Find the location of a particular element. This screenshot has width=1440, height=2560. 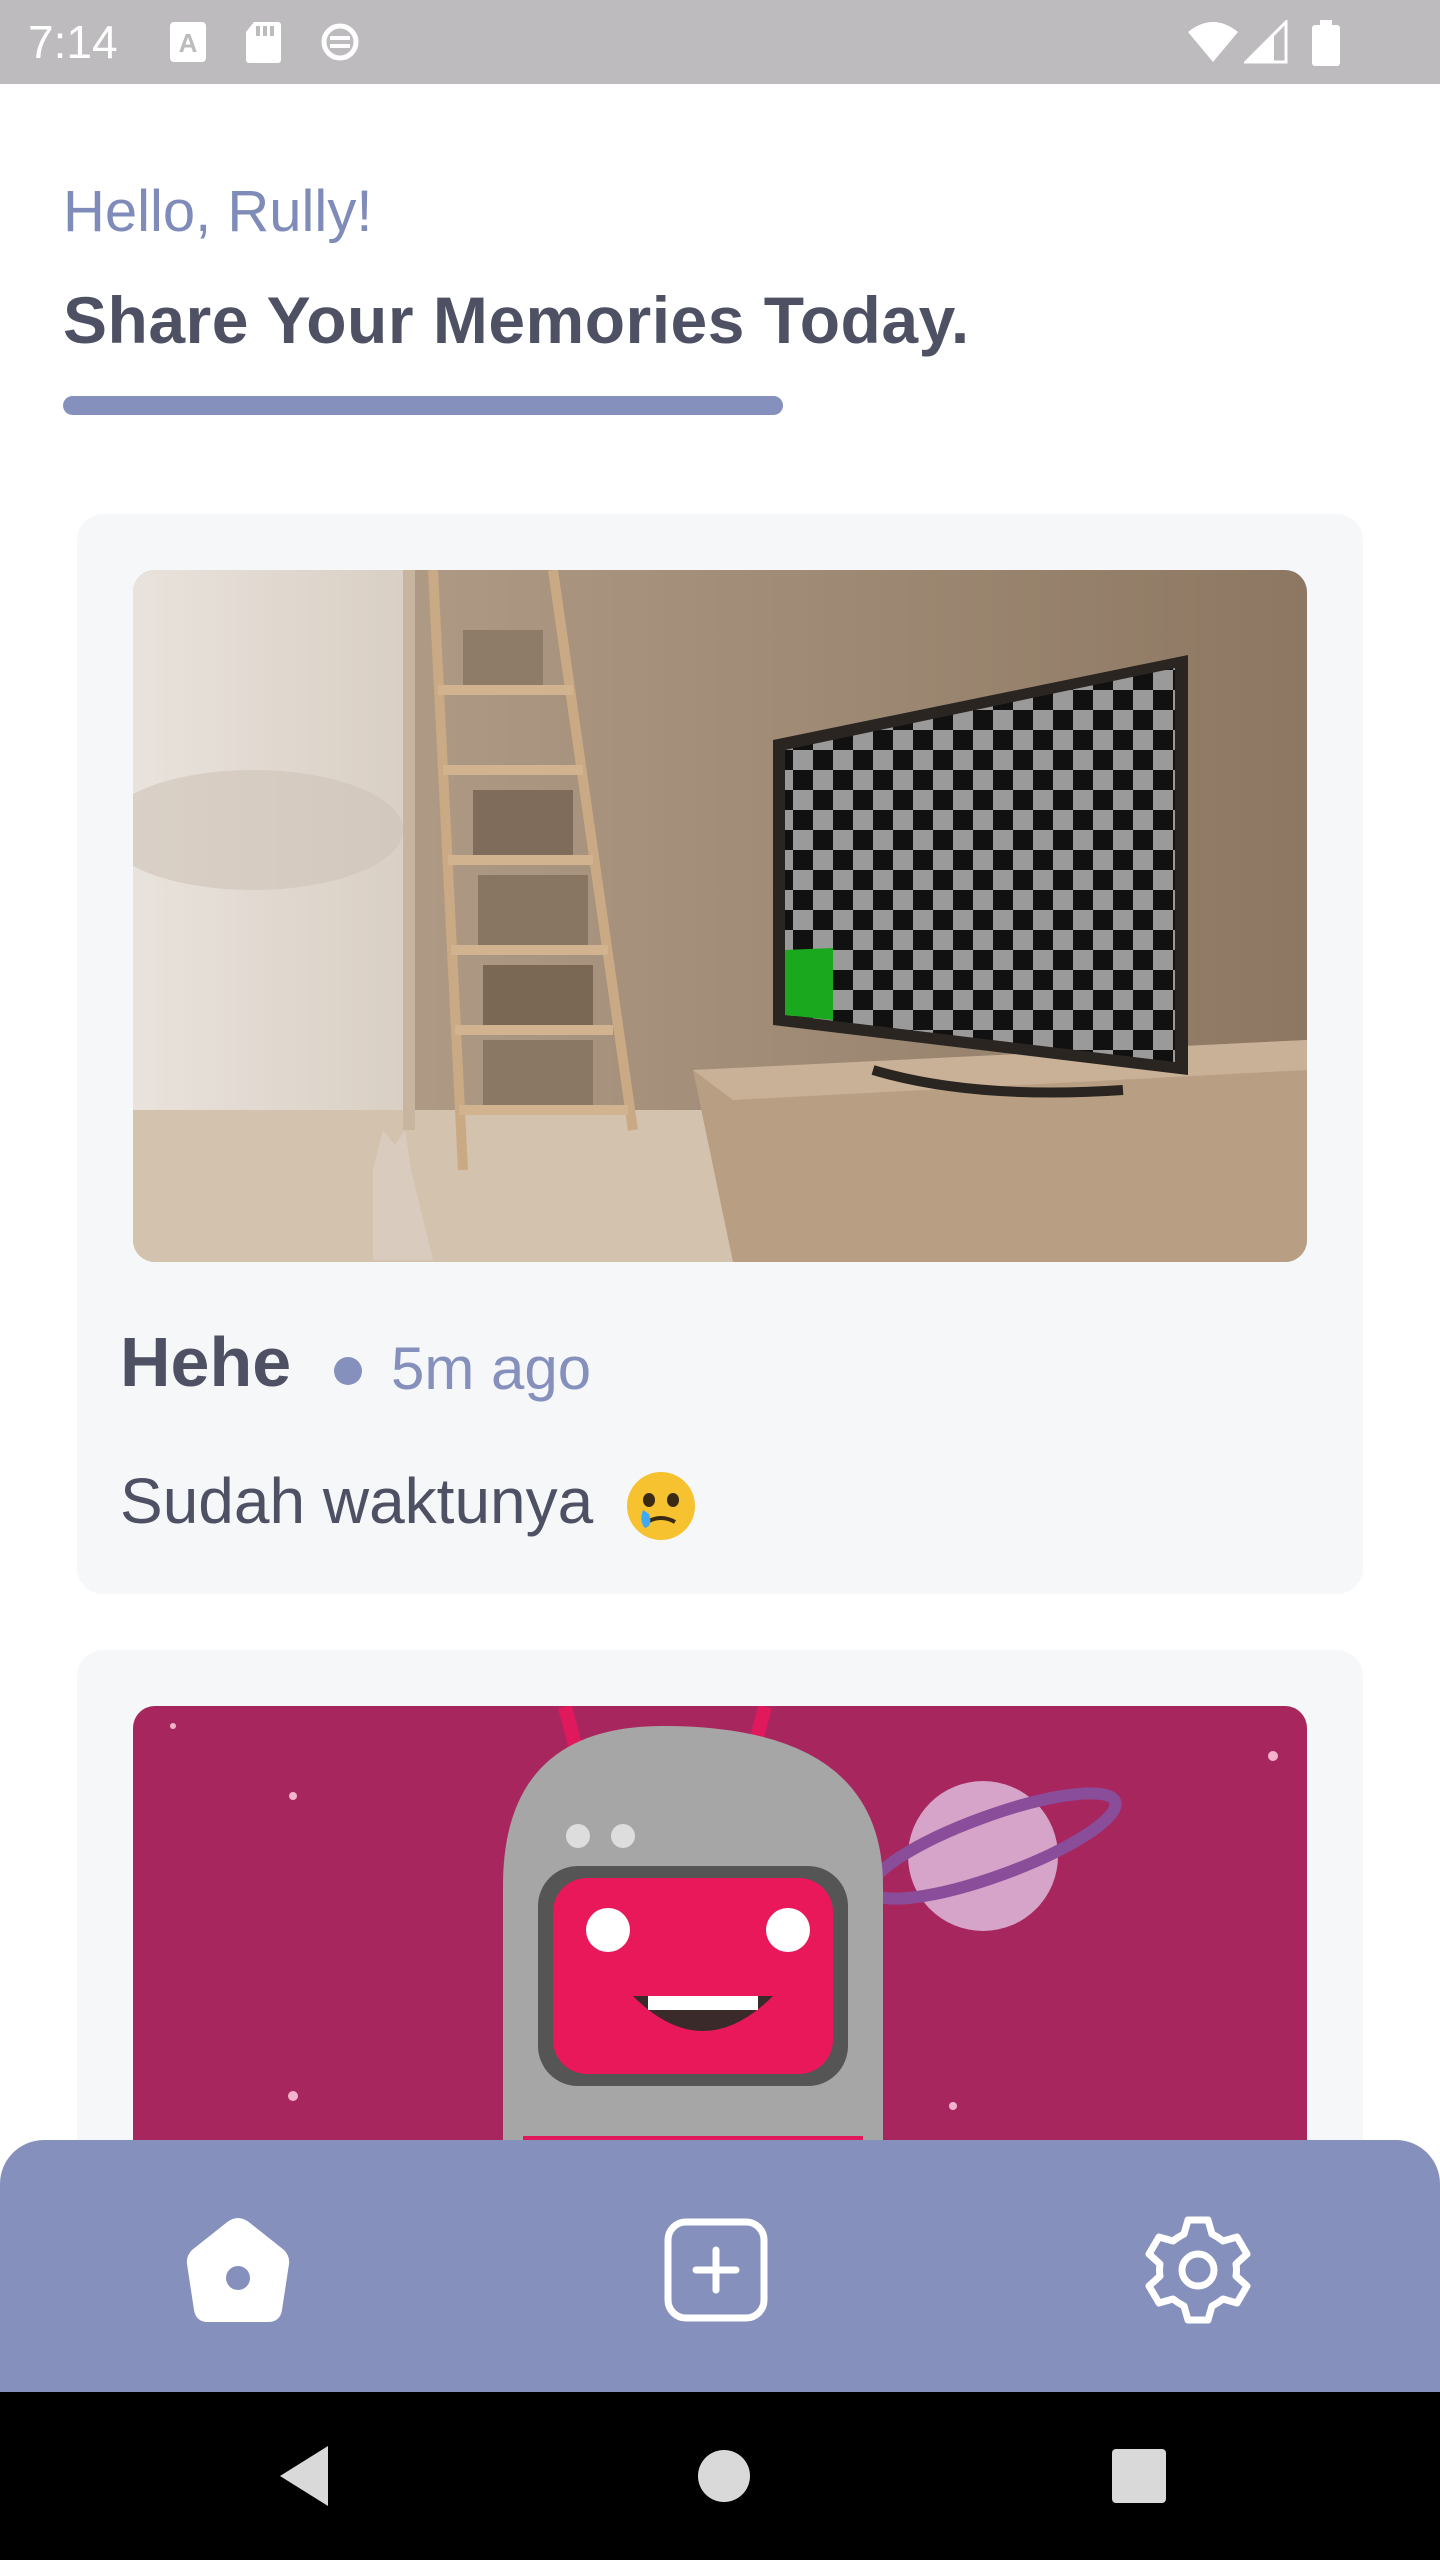

status-time: 7:14 is located at coordinates (73, 42).